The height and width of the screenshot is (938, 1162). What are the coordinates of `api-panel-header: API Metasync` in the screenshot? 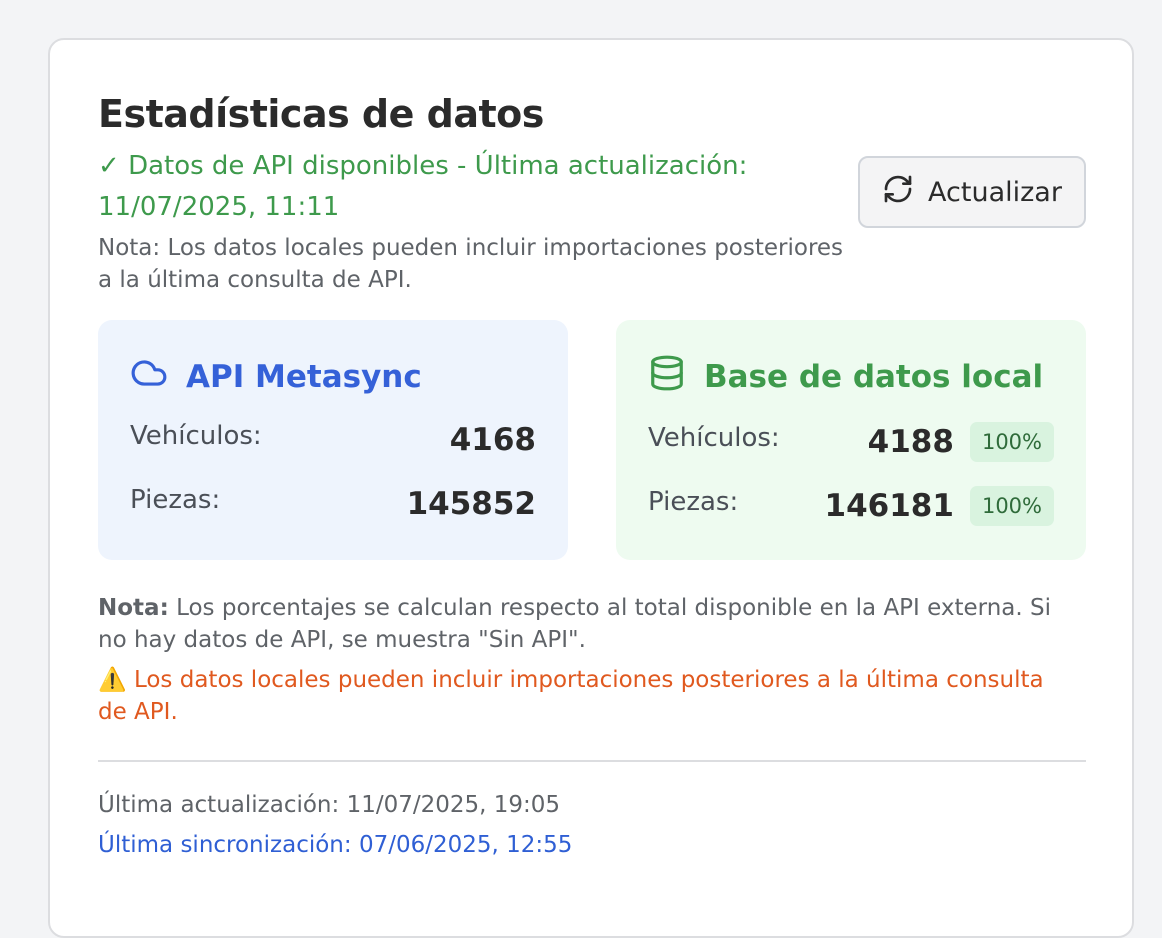 It's located at (276, 377).